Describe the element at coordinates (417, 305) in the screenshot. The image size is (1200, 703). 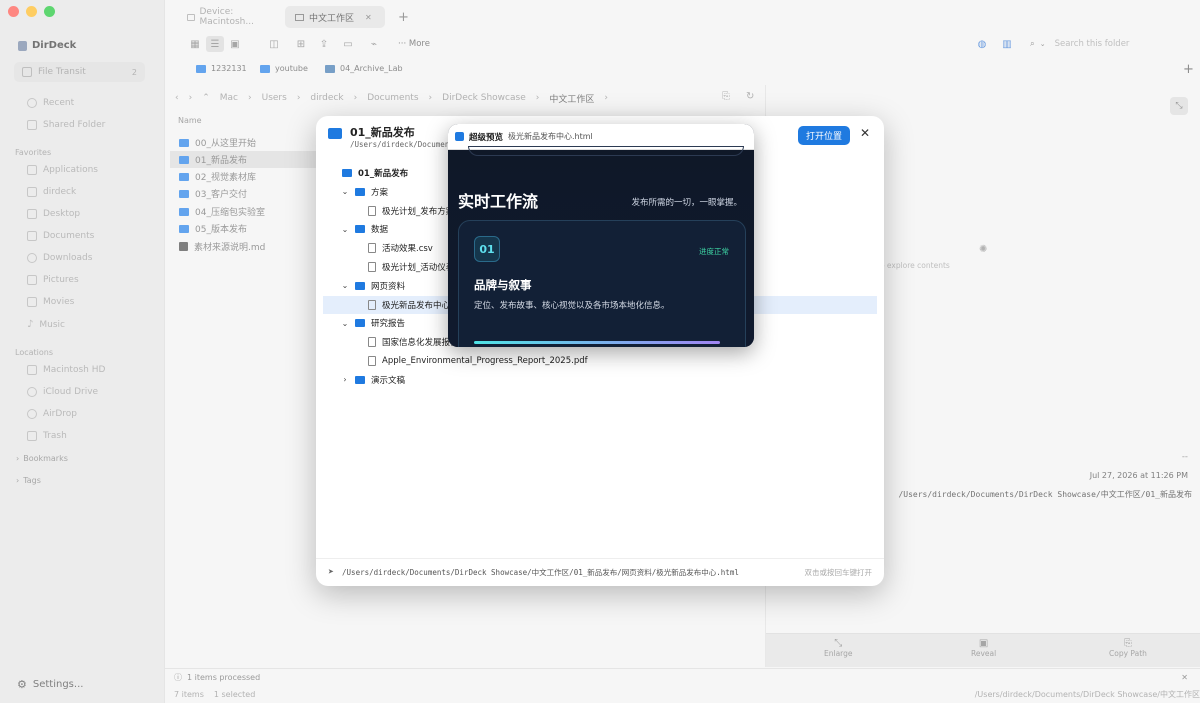
I see `tree-item-label: 极光新品发布中心.` at that location.